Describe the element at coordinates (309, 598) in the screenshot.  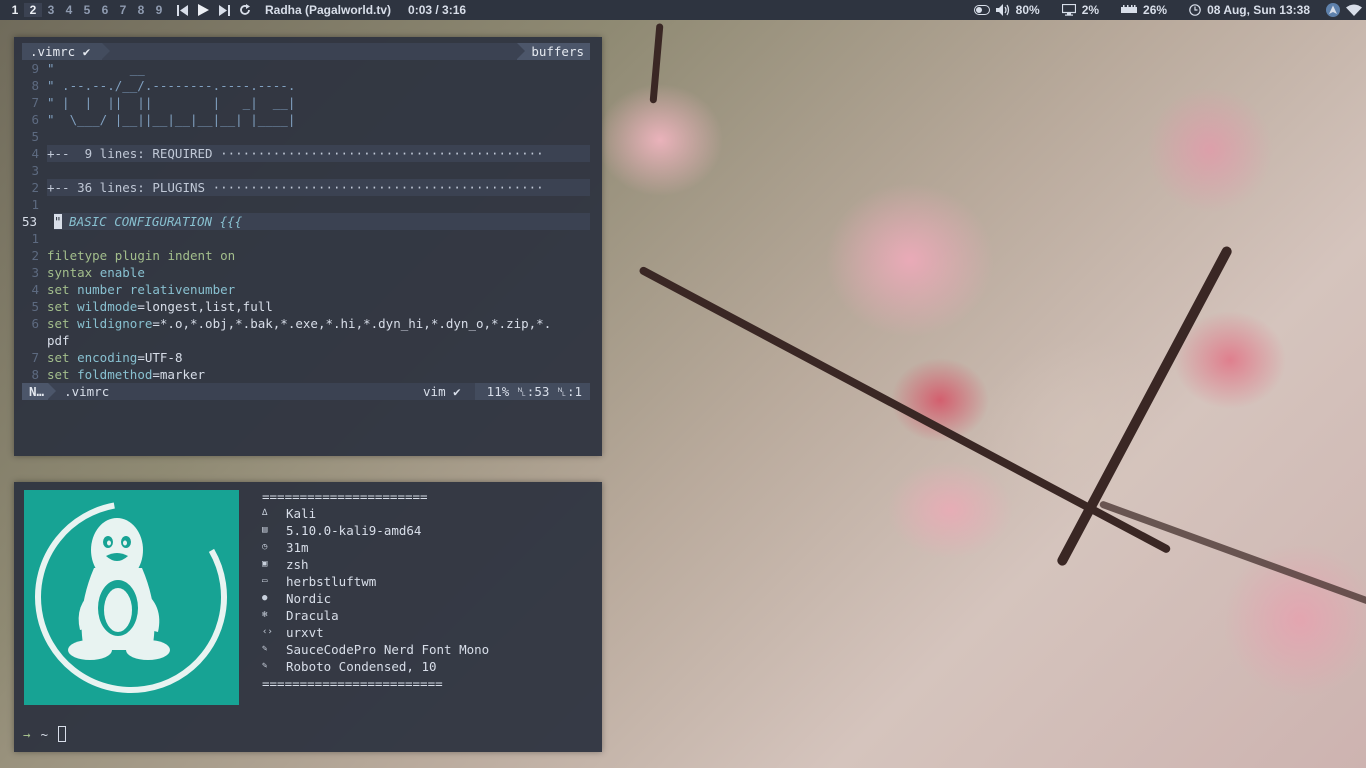
I see `info-value: Nordic` at that location.